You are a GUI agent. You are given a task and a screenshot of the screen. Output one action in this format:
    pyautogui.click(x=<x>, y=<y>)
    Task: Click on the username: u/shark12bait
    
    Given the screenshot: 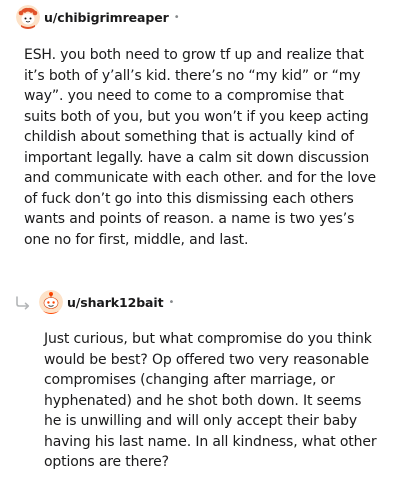 What is the action you would take?
    pyautogui.click(x=115, y=302)
    